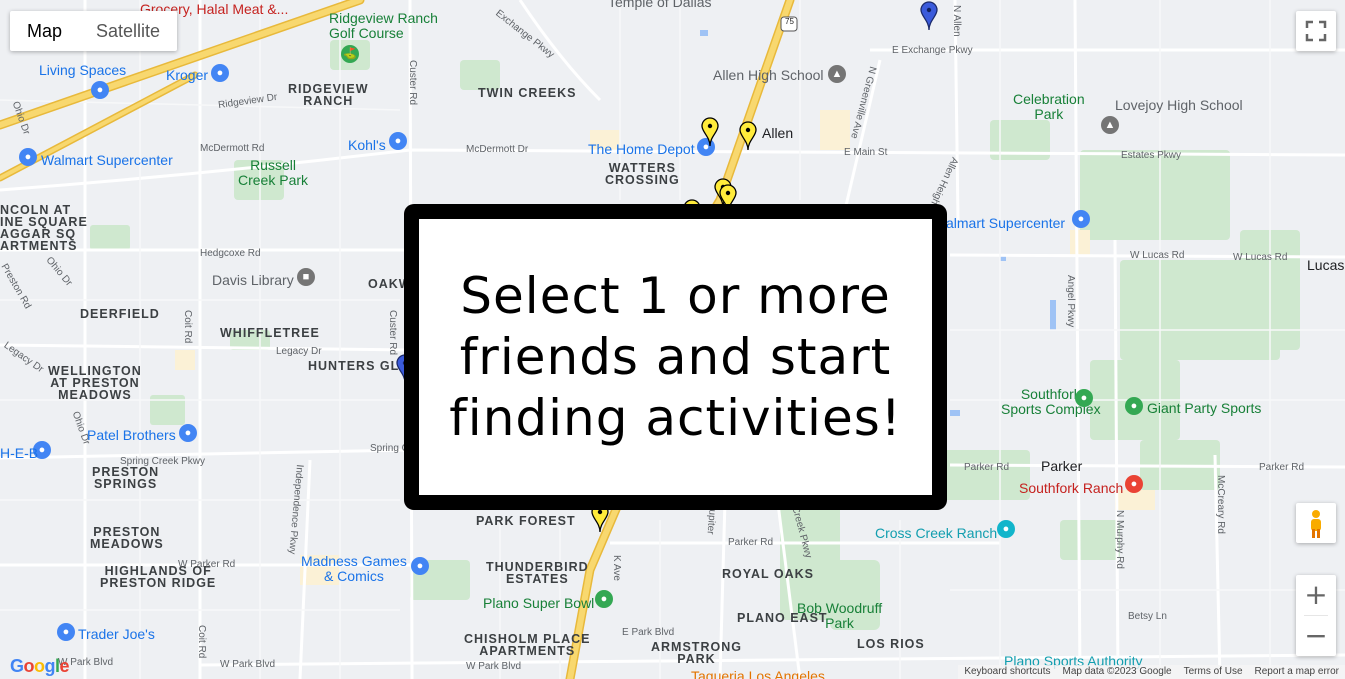 The height and width of the screenshot is (679, 1345). What do you see at coordinates (120, 314) in the screenshot?
I see `area-label: DEERFIELD` at bounding box center [120, 314].